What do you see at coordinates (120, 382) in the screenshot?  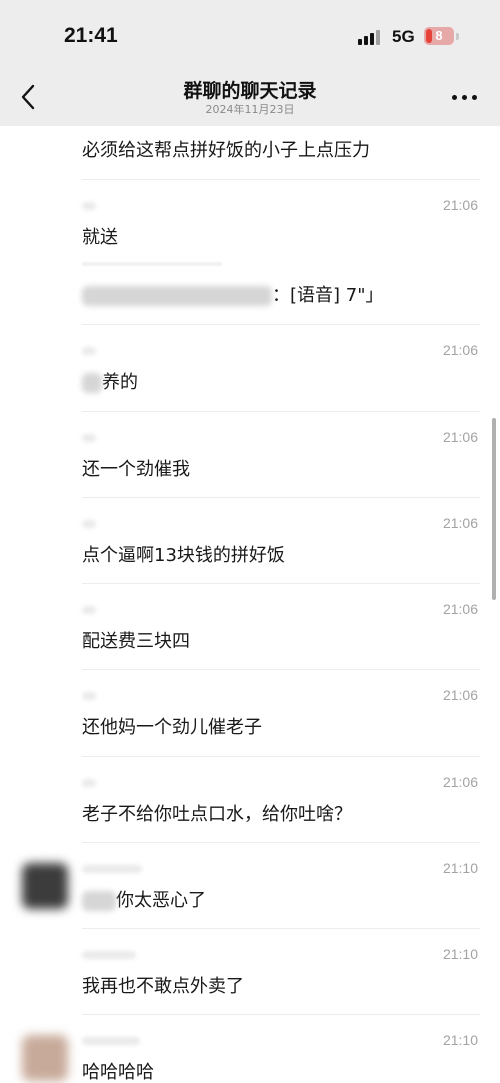 I see `message-text: 养的` at bounding box center [120, 382].